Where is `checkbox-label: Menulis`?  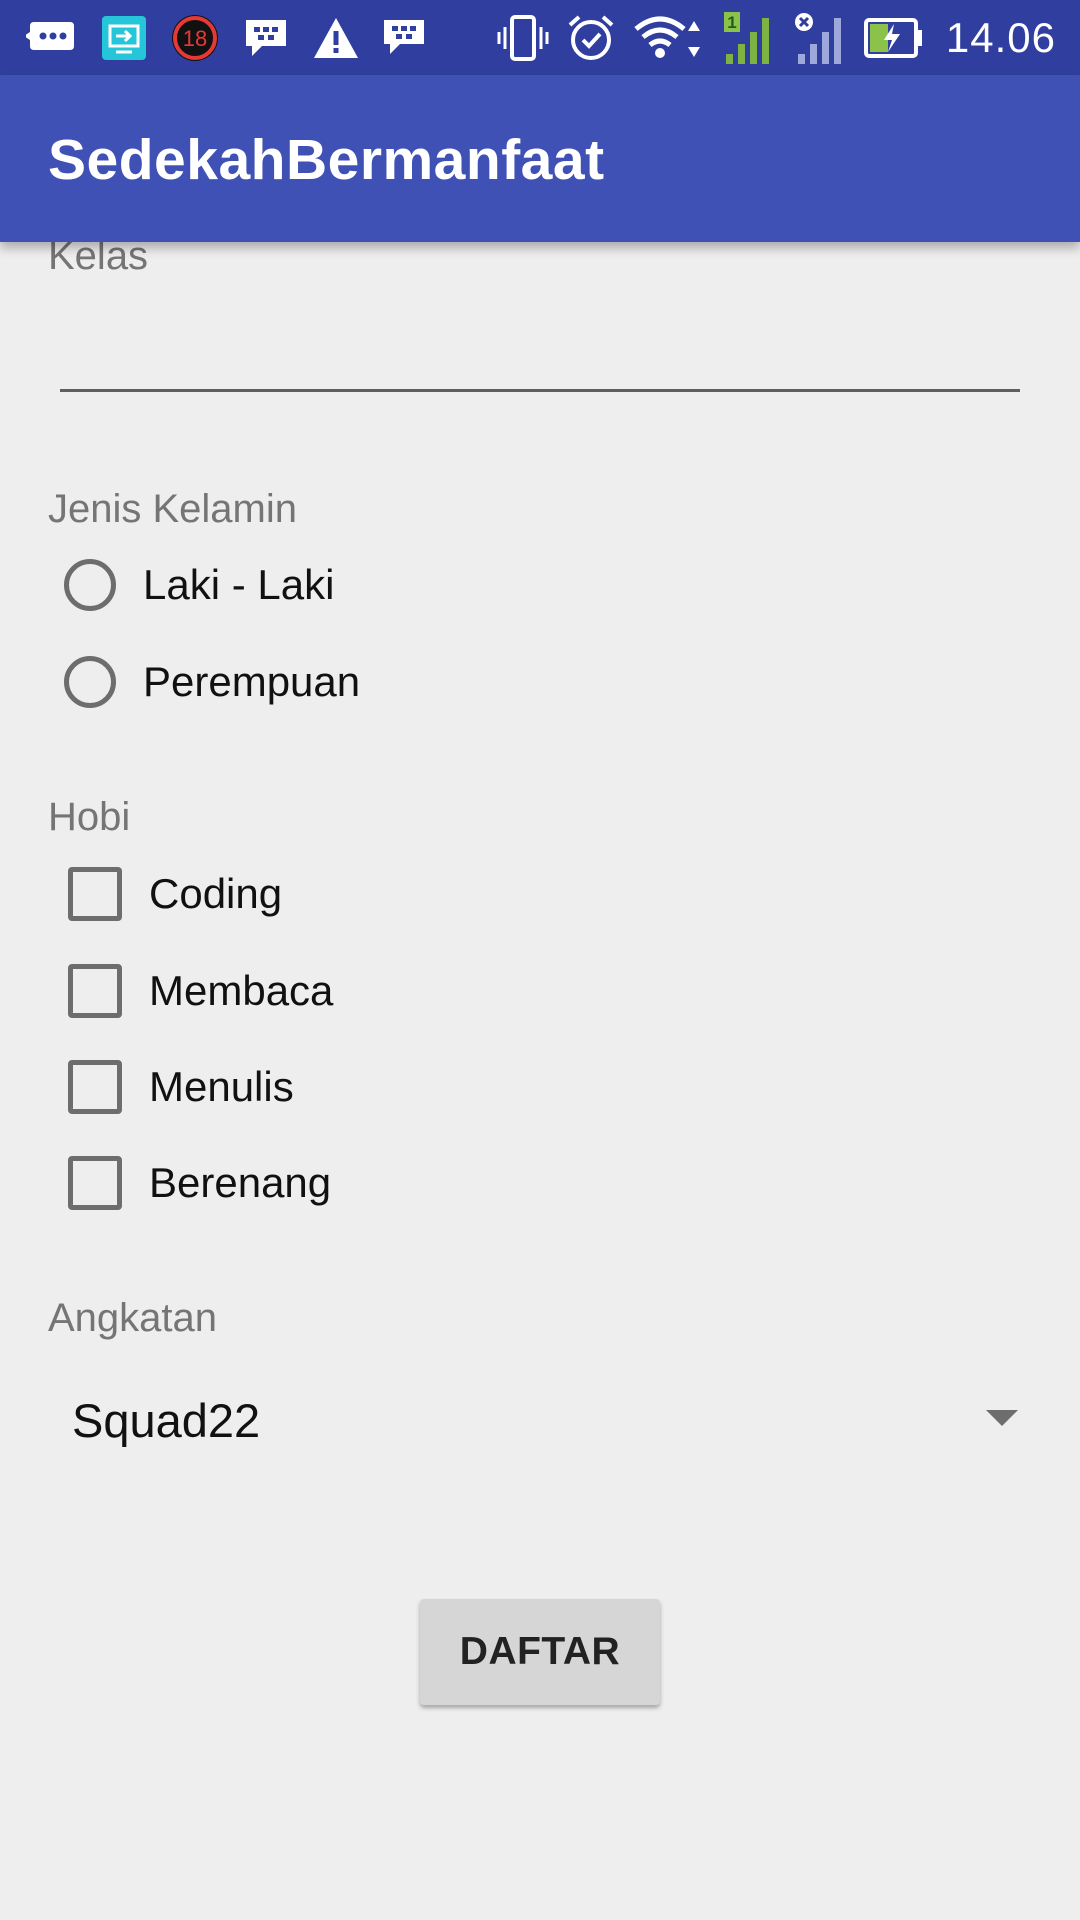 checkbox-label: Menulis is located at coordinates (221, 1086).